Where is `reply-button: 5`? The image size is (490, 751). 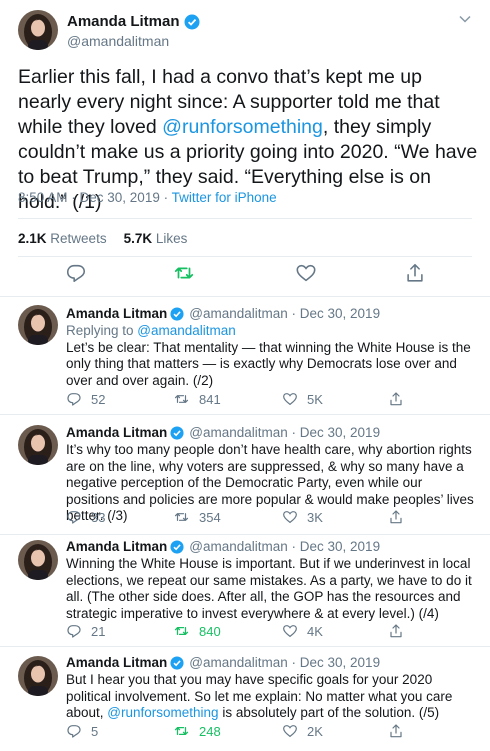 reply-button: 5 is located at coordinates (82, 731).